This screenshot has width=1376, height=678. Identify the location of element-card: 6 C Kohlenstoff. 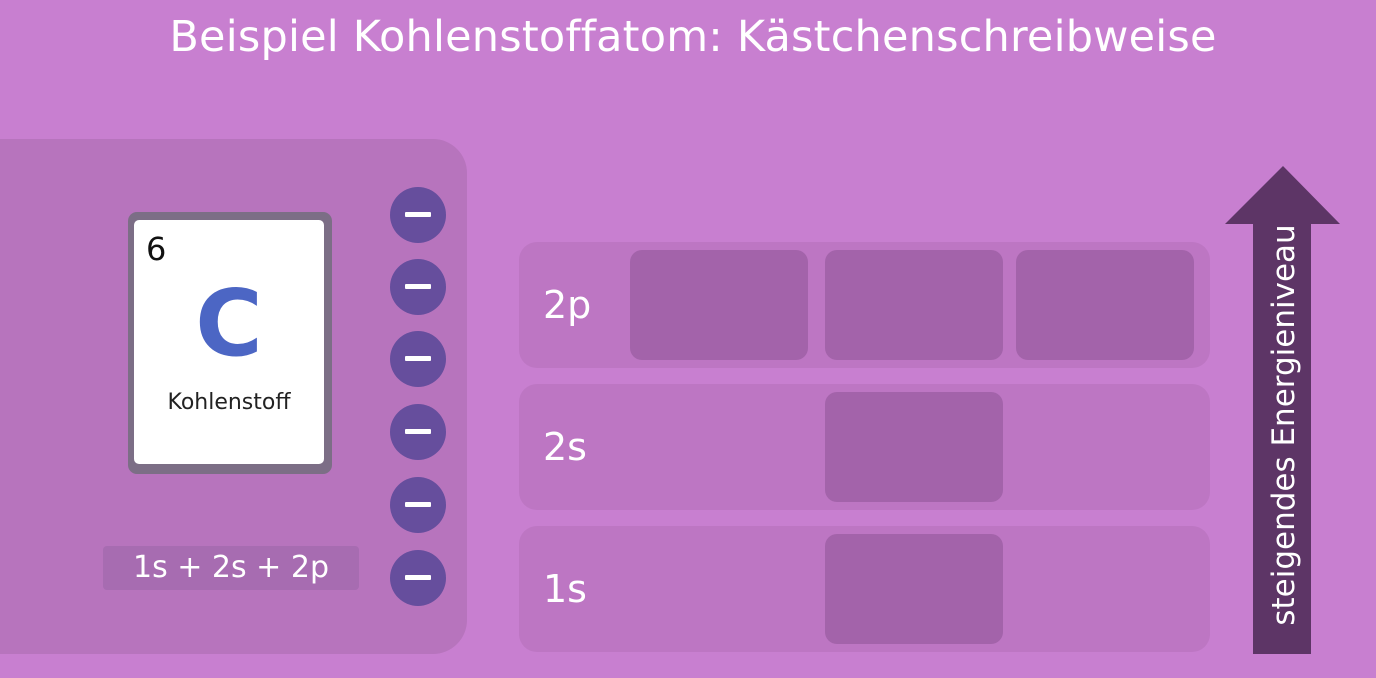
(230, 343).